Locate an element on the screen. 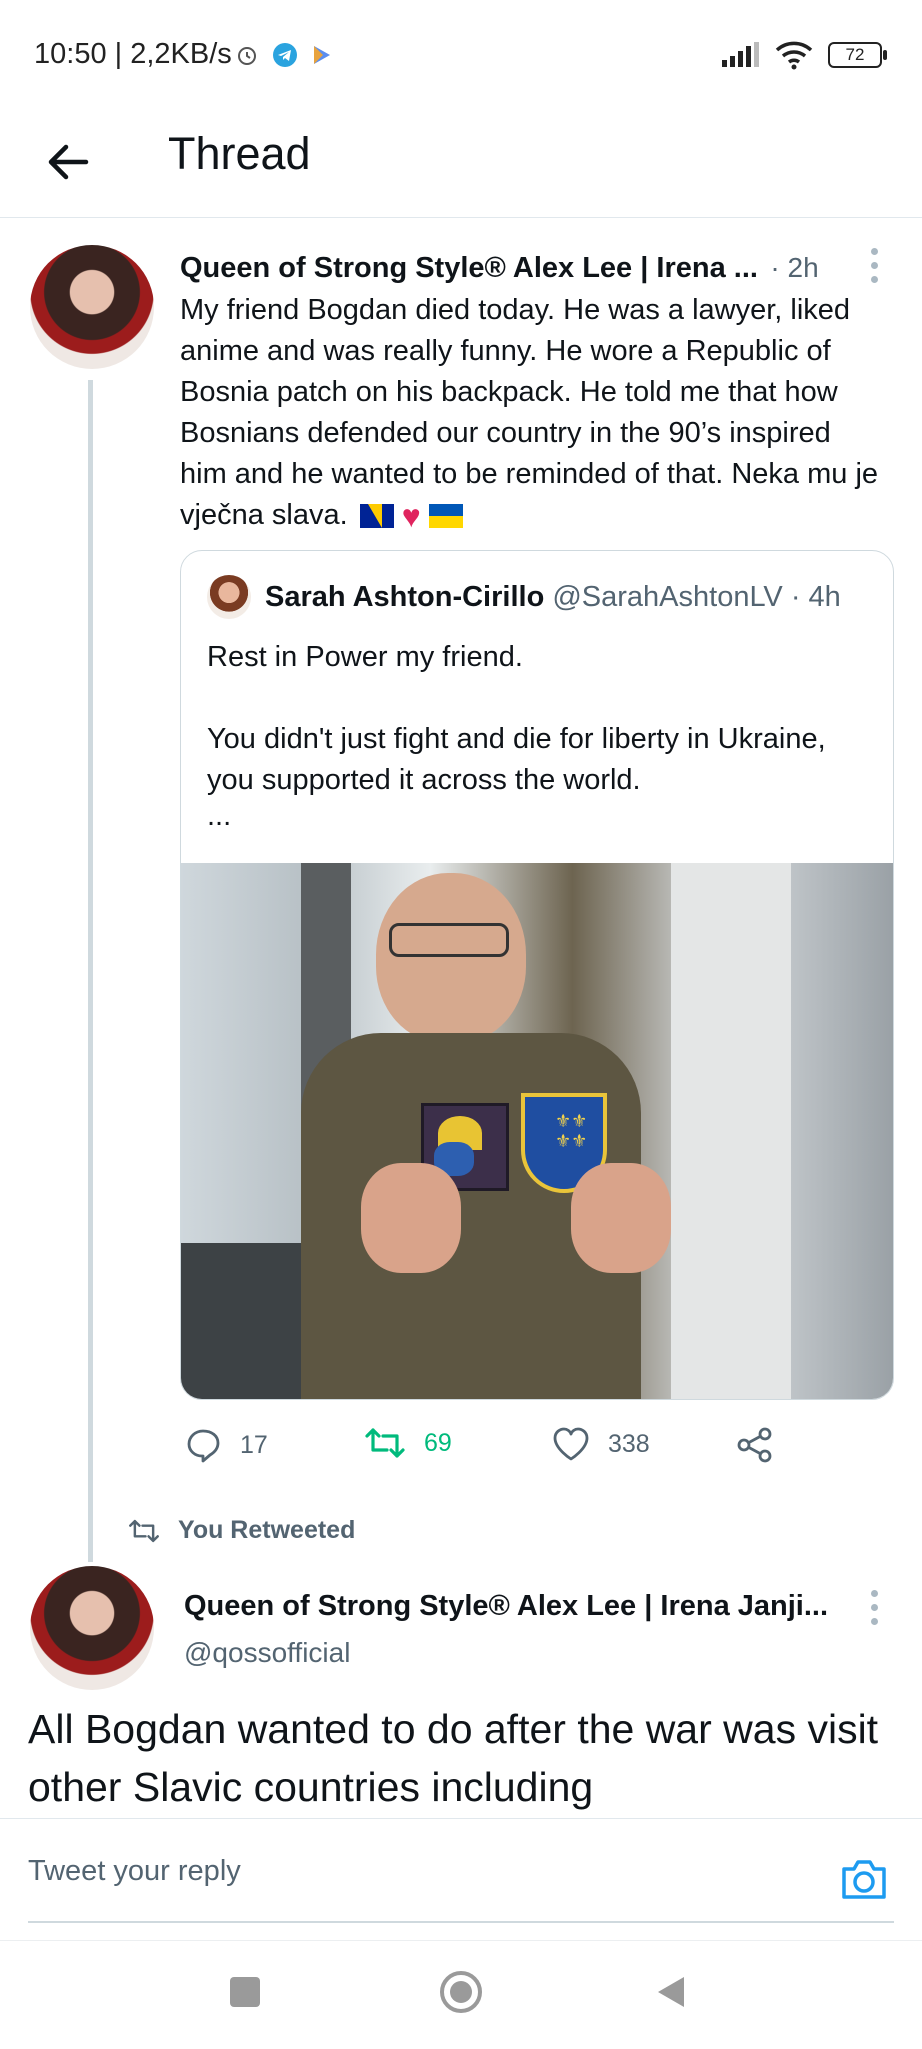  retweet-banner: You Retweeted is located at coordinates (241, 1530).